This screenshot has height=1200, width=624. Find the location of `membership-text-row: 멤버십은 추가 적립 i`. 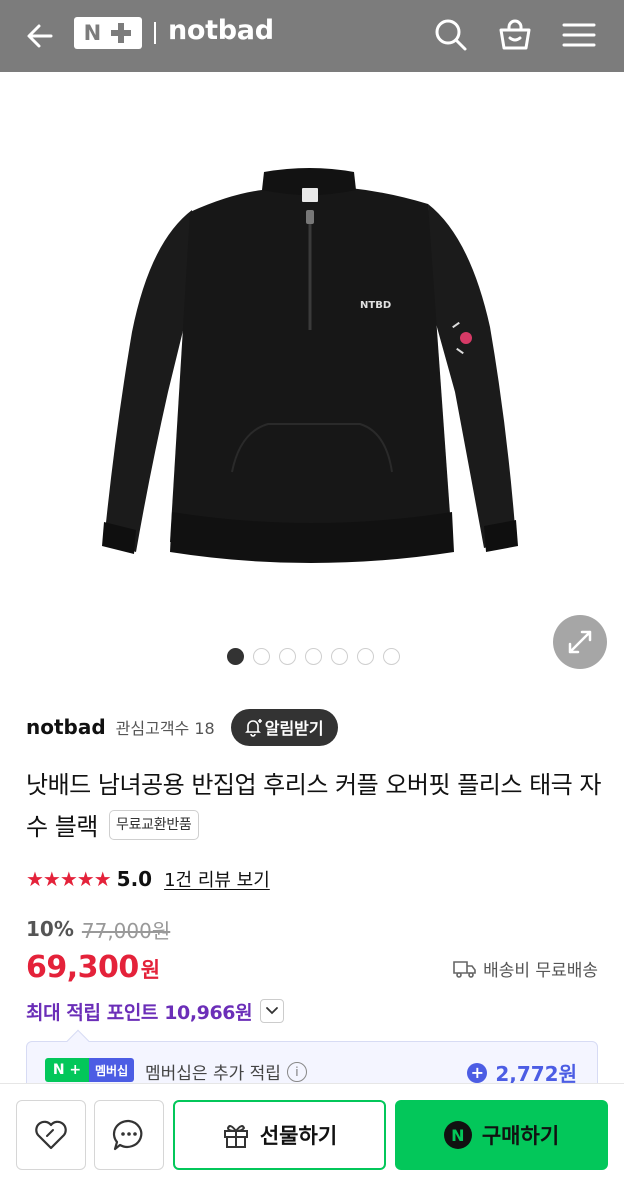

membership-text-row: 멤버십은 추가 적립 i is located at coordinates (226, 1071).